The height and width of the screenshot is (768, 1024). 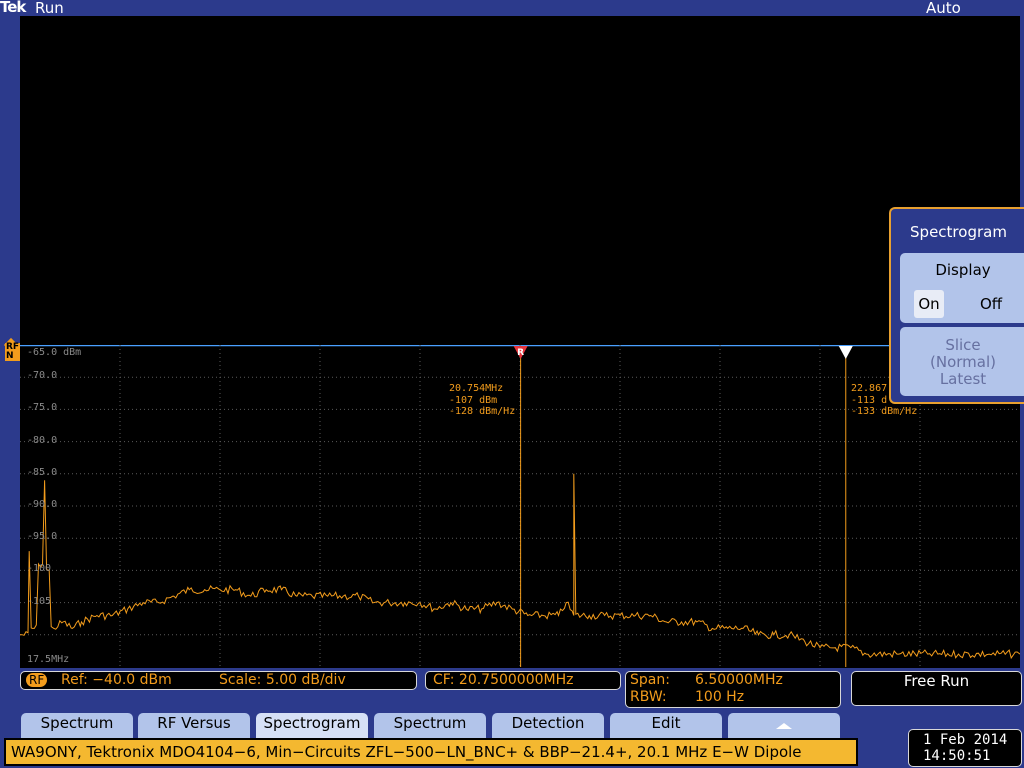 What do you see at coordinates (42, 376) in the screenshot?
I see `y-axis-tick-label: -70.0` at bounding box center [42, 376].